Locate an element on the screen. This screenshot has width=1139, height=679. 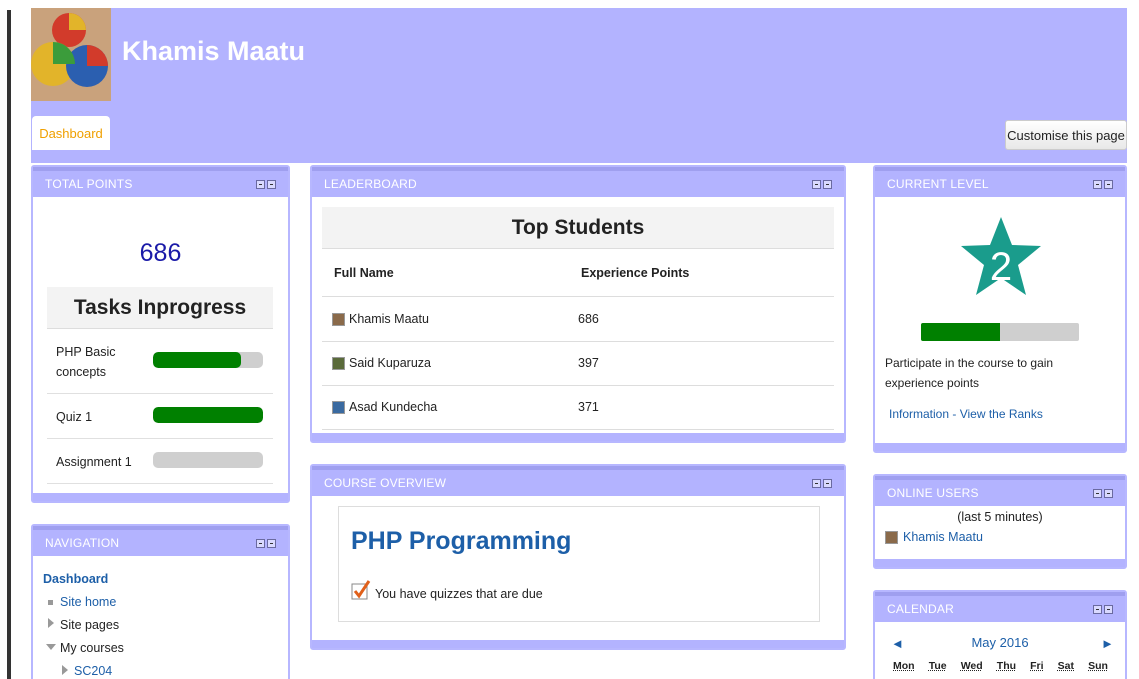
nav-course-link: SC204 is located at coordinates (93, 671).